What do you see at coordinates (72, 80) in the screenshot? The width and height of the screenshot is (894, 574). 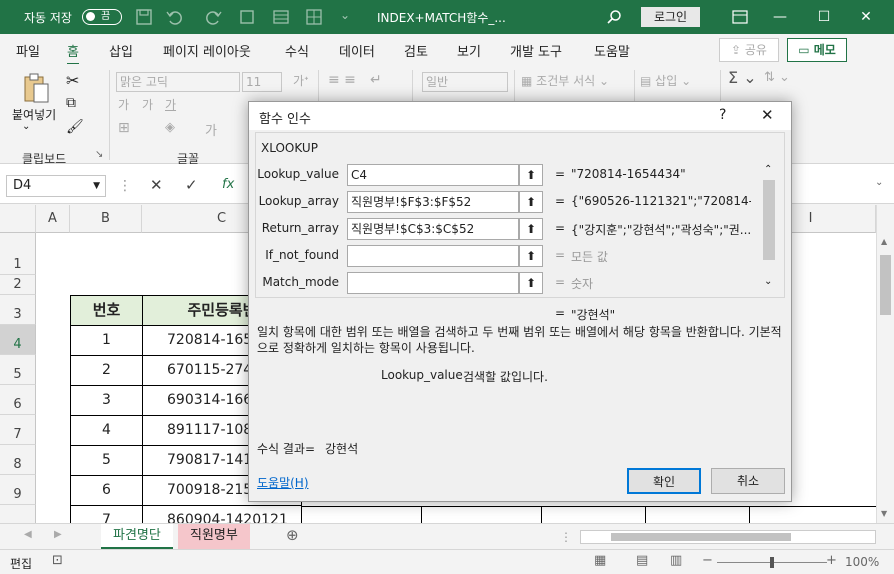 I see `cut-icon: ✂` at bounding box center [72, 80].